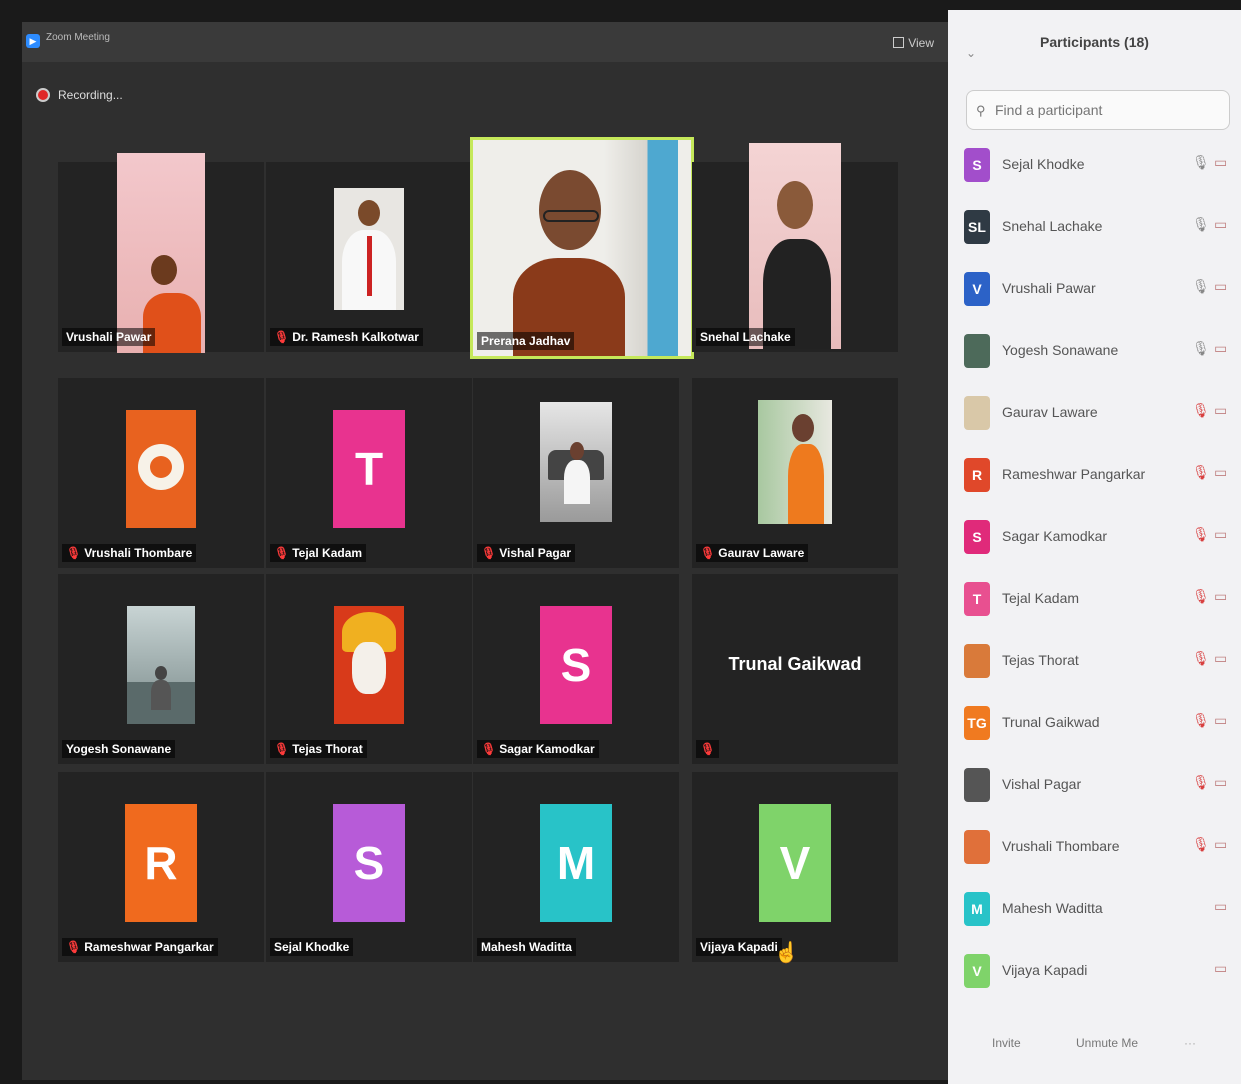 This screenshot has width=1241, height=1084. What do you see at coordinates (1094, 599) in the screenshot?
I see `participant-row: T Tejal Kadam 🎙 ▭` at bounding box center [1094, 599].